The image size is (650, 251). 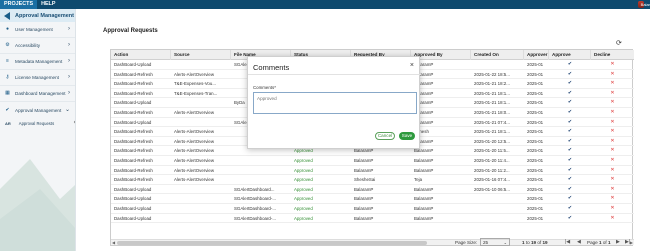 I want to click on page-size-select: 25 ⌄, so click(x=495, y=242).